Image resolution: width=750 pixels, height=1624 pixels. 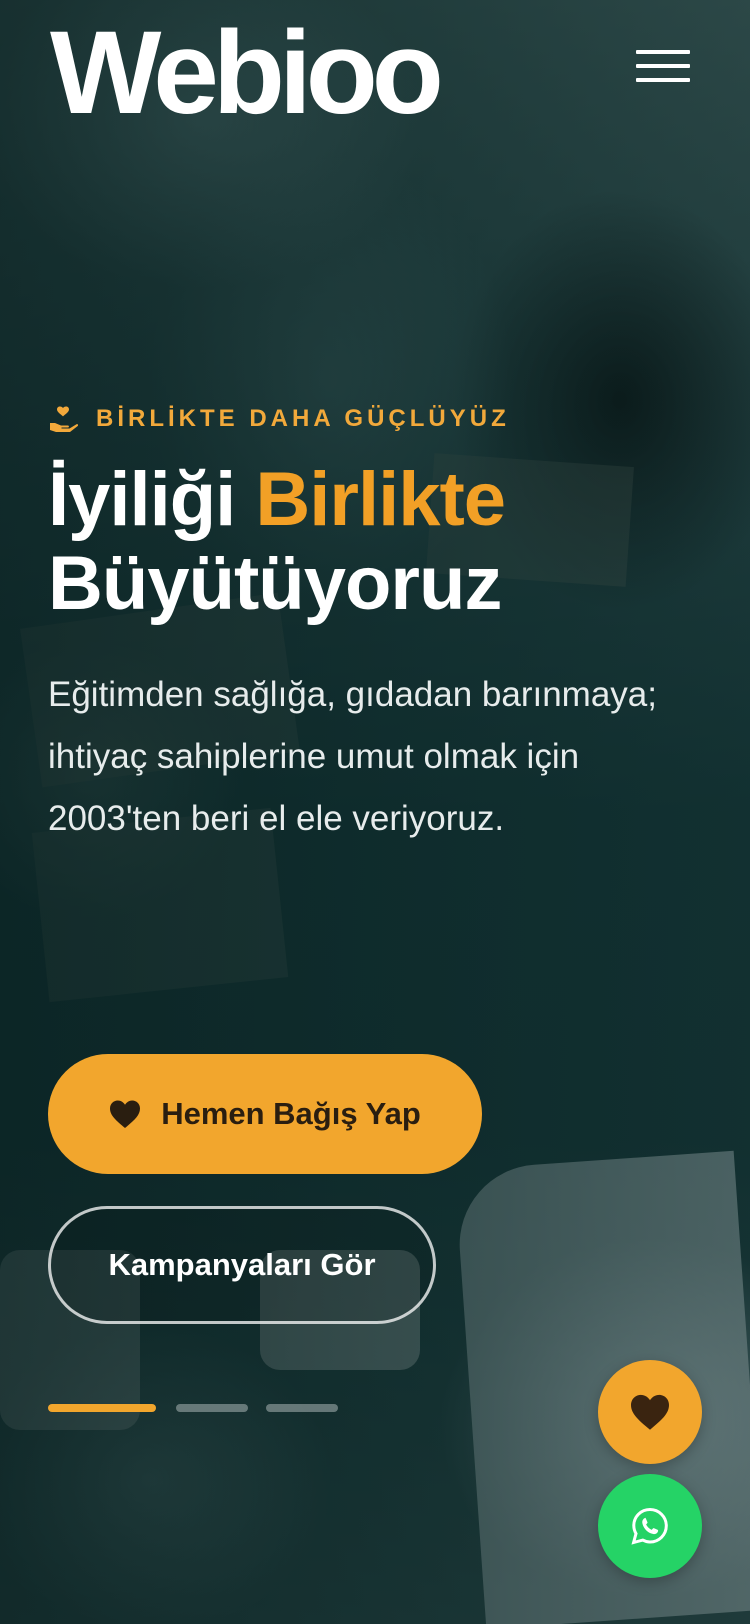 I want to click on hamburger-menu-icon, so click(x=663, y=66).